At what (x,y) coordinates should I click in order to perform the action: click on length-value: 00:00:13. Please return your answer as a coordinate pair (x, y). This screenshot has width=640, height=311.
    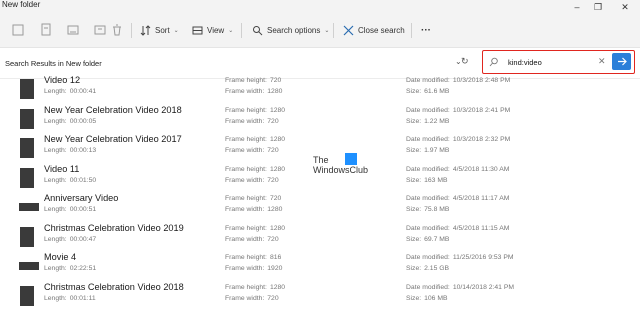
    Looking at the image, I should click on (83, 150).